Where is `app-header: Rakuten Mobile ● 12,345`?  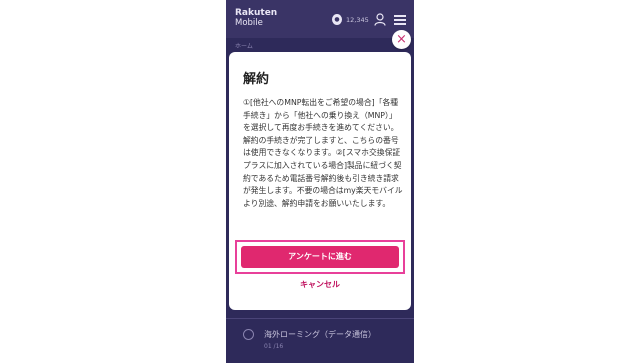 app-header: Rakuten Mobile ● 12,345 is located at coordinates (320, 19).